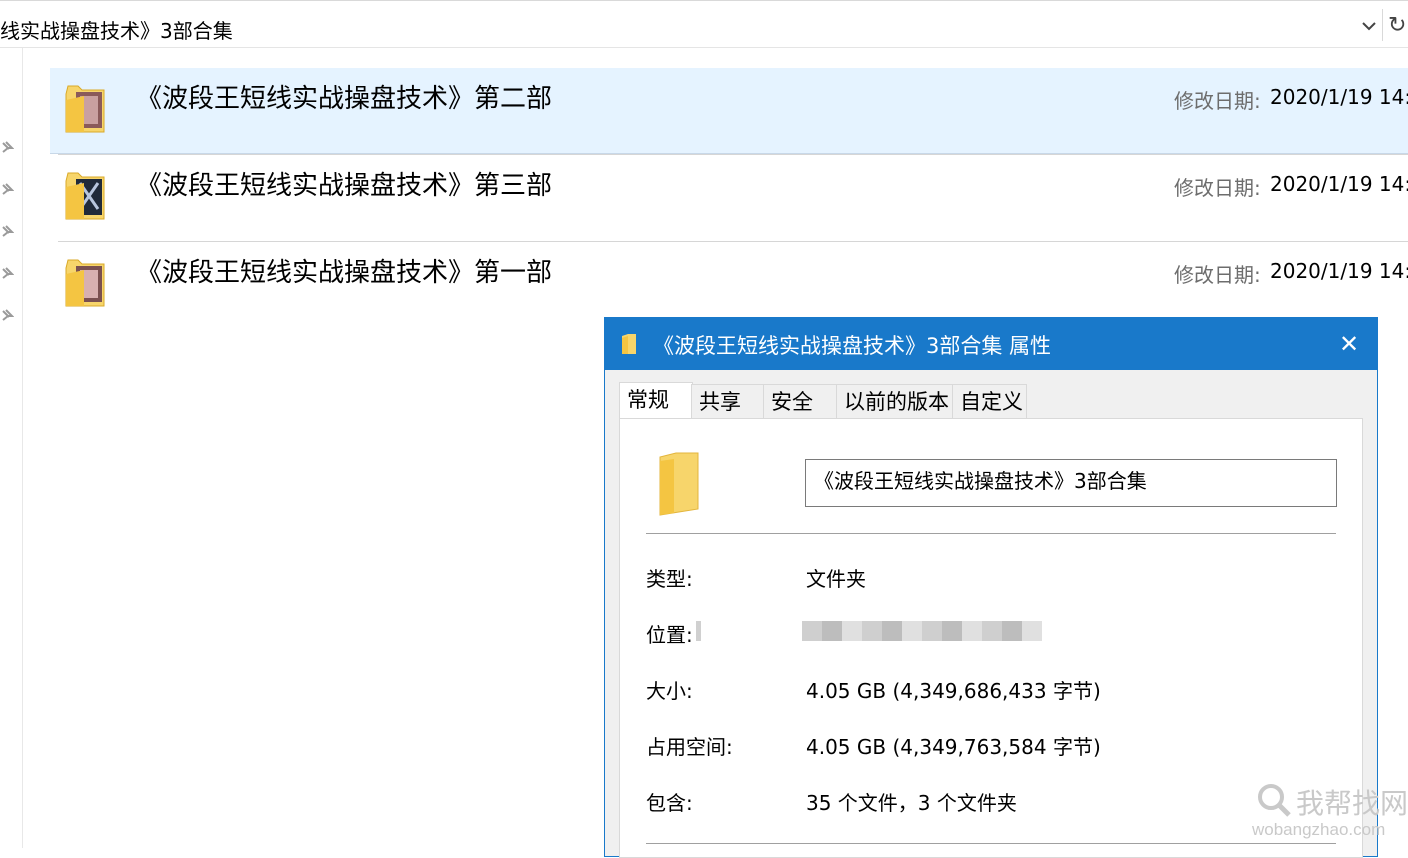 This screenshot has width=1408, height=858. What do you see at coordinates (911, 803) in the screenshot?
I see `contains-value: 35 个文件，3 个文件夹` at bounding box center [911, 803].